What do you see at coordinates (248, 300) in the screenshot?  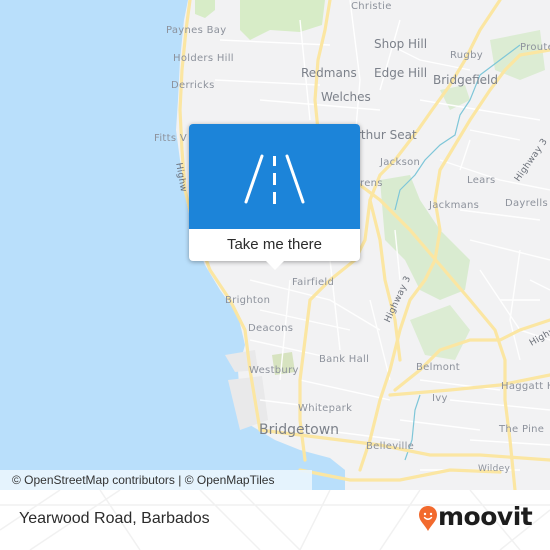 I see `place-label: Brighton` at bounding box center [248, 300].